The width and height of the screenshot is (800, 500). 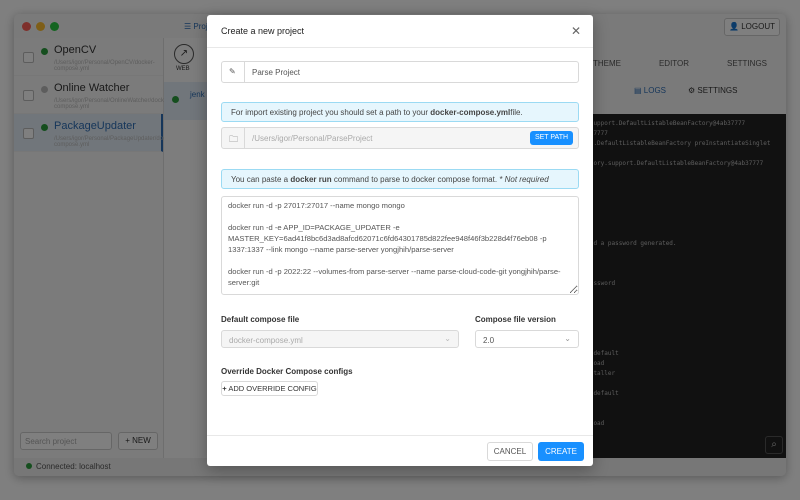 I want to click on default-file-label: Default compose file, so click(x=260, y=319).